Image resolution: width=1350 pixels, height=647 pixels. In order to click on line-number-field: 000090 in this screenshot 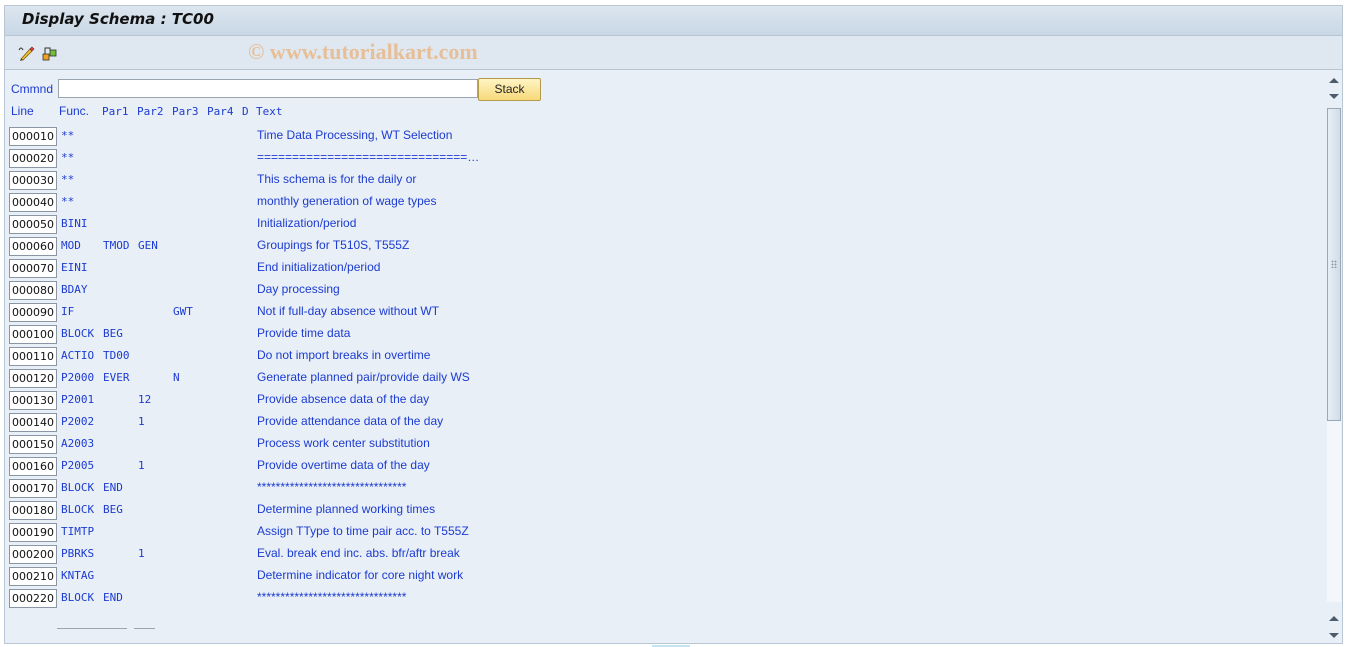, I will do `click(33, 312)`.